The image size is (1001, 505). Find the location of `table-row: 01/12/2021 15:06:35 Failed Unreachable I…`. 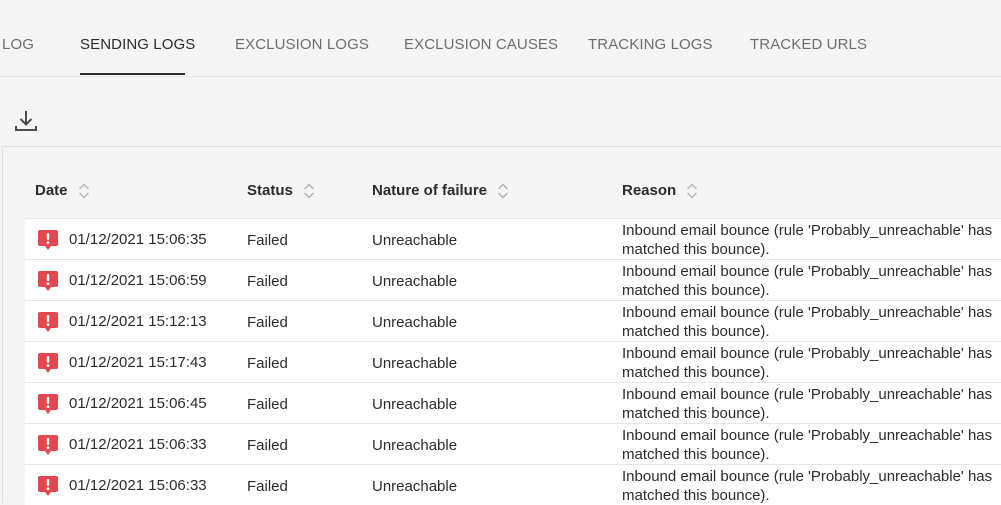

table-row: 01/12/2021 15:06:35 Failed Unreachable I… is located at coordinates (513, 238).